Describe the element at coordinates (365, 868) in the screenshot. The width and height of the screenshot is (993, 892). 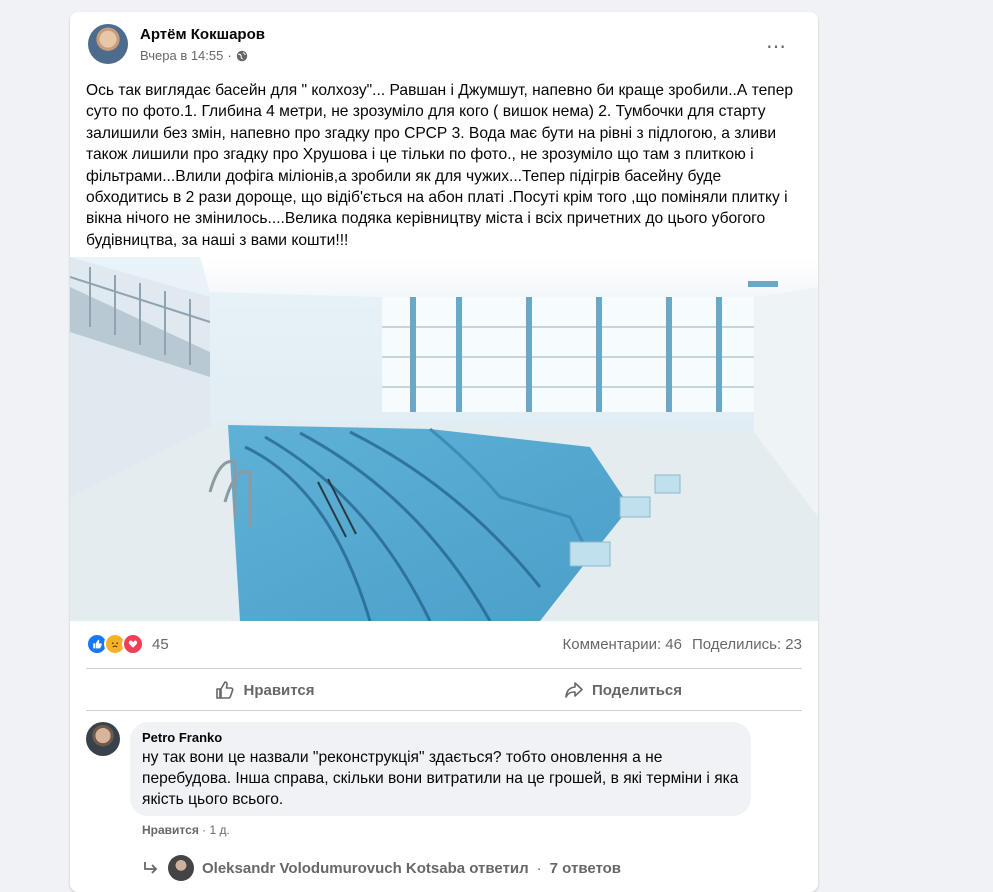
I see `reply-text: Oleksandr Volodumurovuch Kotsaba ответил` at that location.